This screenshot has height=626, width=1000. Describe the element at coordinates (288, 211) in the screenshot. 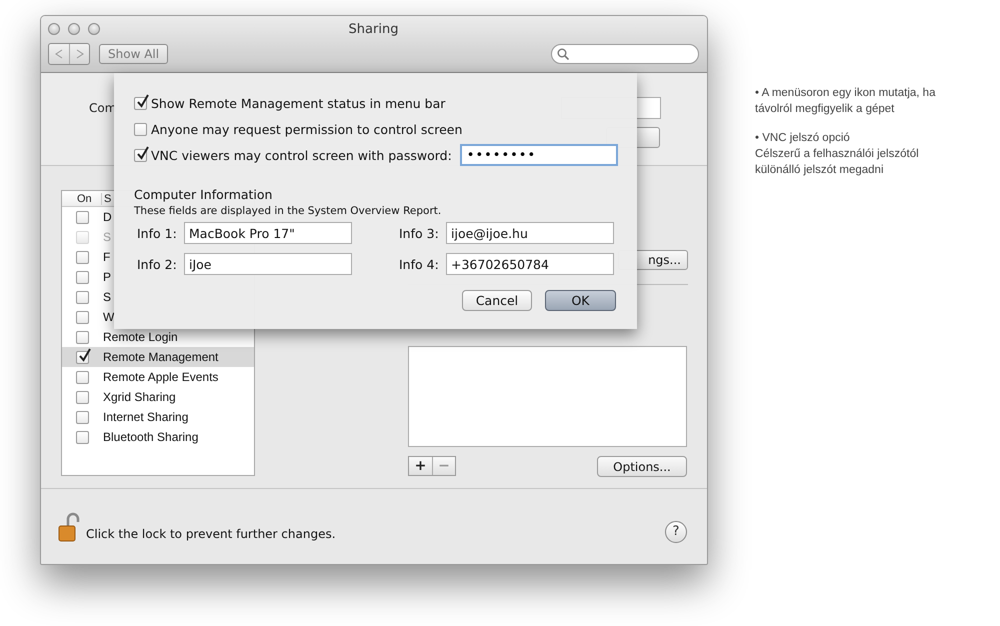

I see `section-note: These fields are displayed in the System Overview Report.` at that location.